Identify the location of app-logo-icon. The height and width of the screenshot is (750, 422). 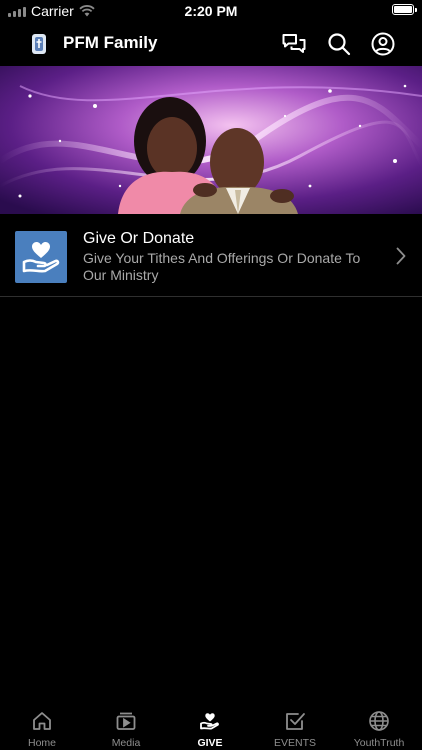
(39, 44).